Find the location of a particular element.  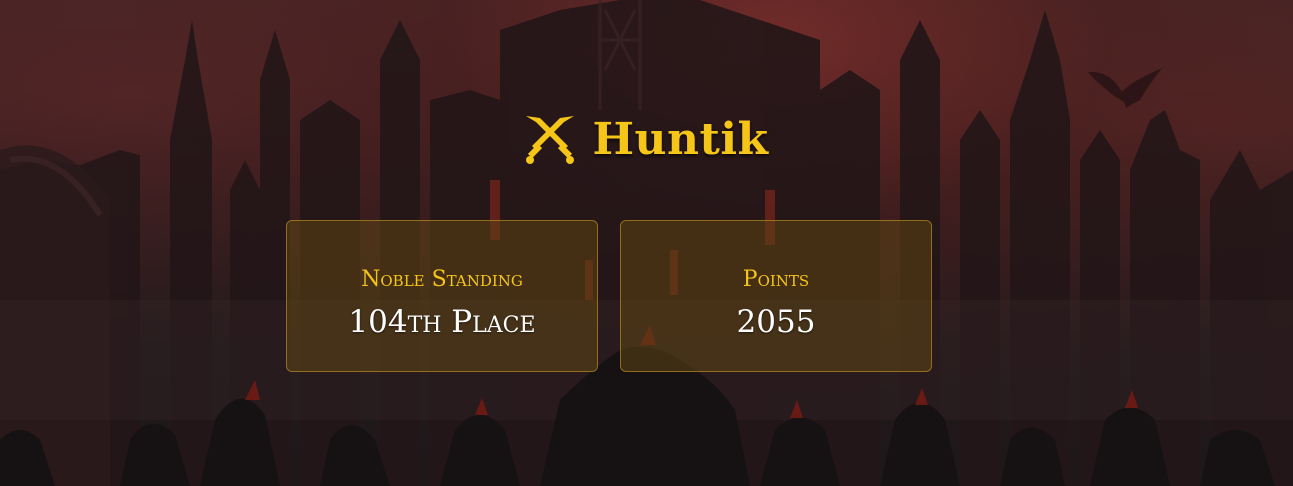

points-card: Points 2055 is located at coordinates (776, 296).